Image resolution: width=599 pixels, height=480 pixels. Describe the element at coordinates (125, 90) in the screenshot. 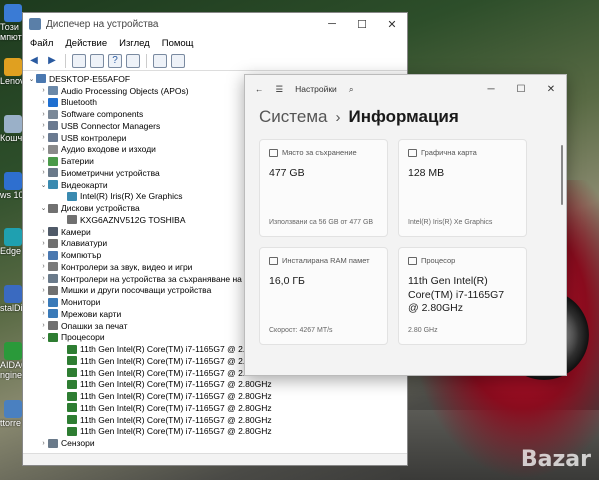

I see `tree-item-label: Audio Processing Objects (APOs)` at that location.